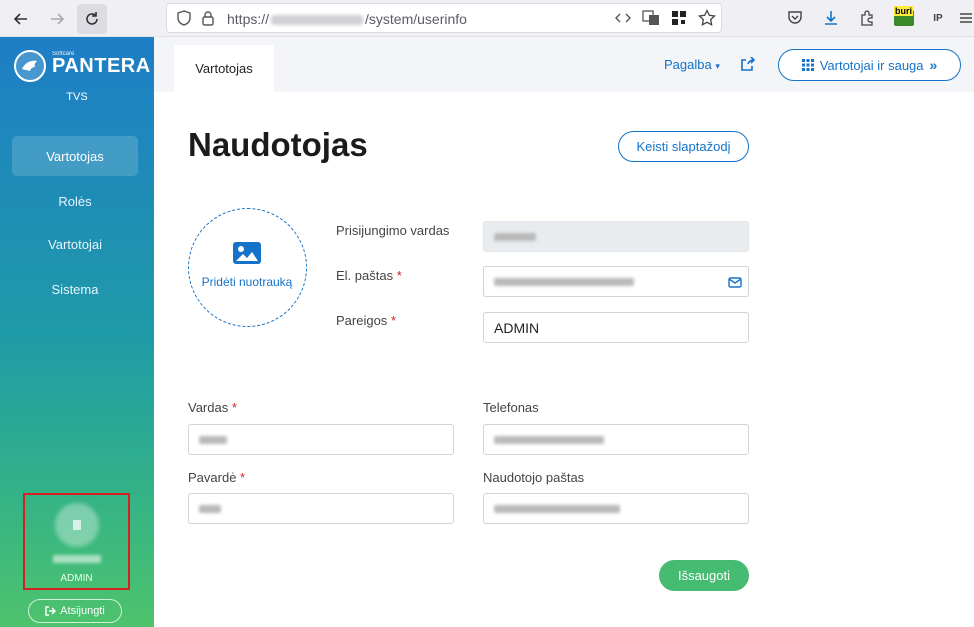  Describe the element at coordinates (623, 18) in the screenshot. I see `code-icon` at that location.